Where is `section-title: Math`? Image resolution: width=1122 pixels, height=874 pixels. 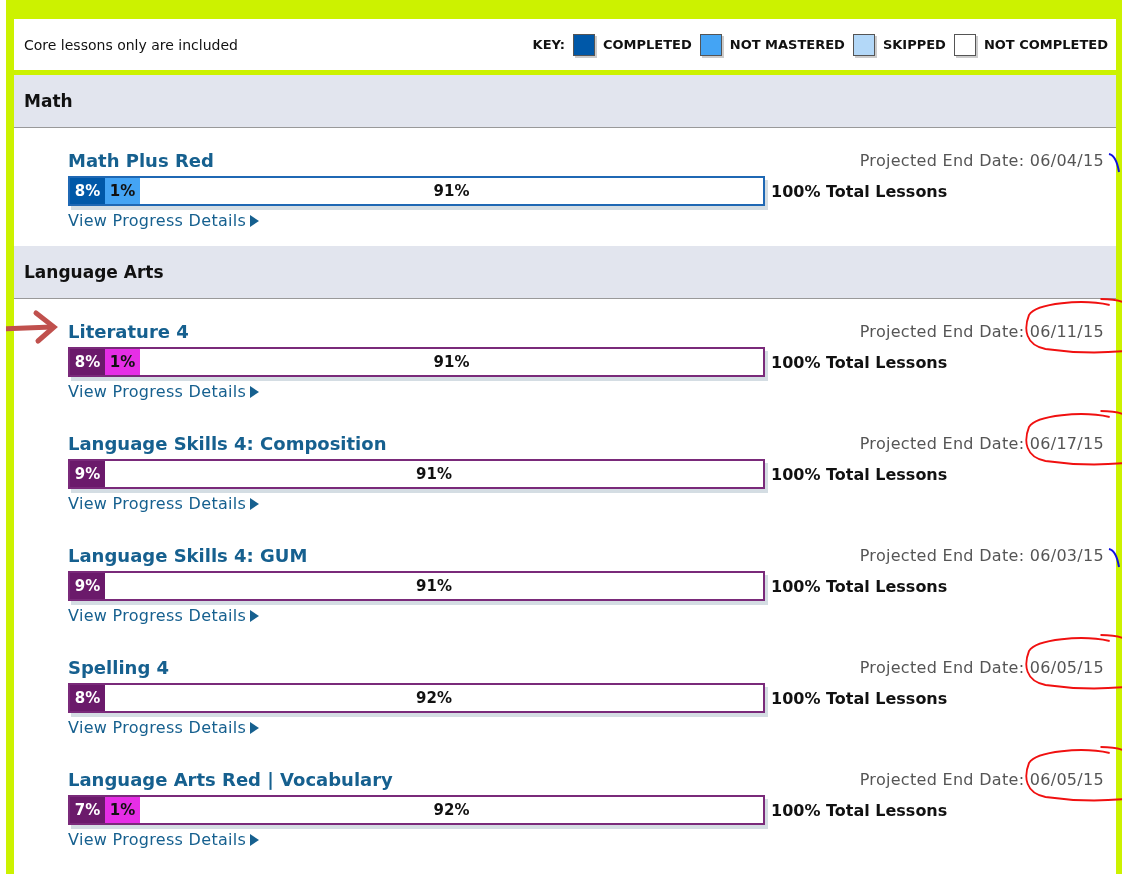 section-title: Math is located at coordinates (48, 101).